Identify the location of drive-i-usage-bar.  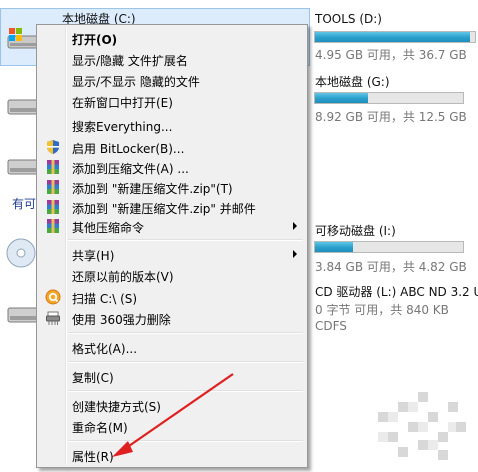
(389, 247).